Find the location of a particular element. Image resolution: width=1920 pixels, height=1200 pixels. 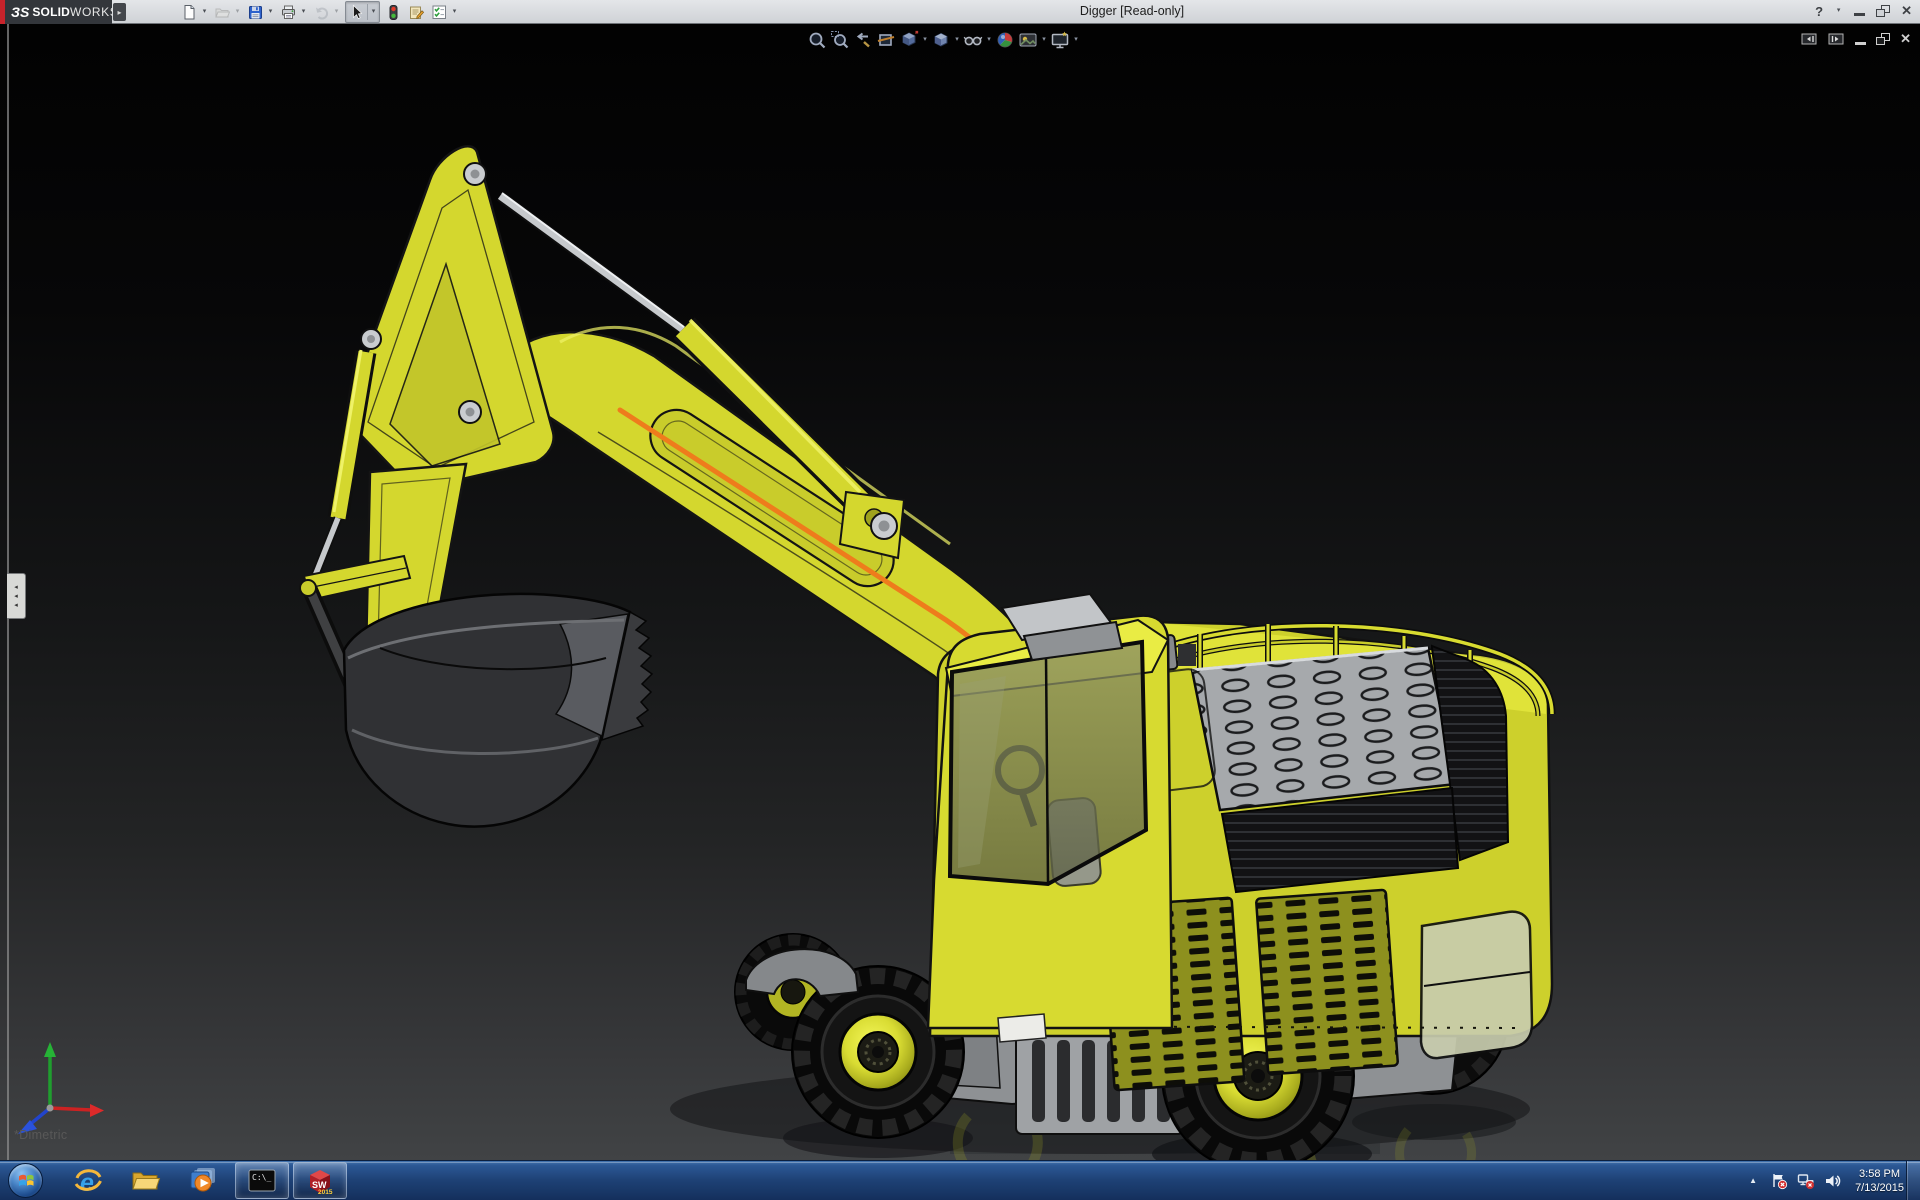

cab-mirror is located at coordinates (1022, 1028).